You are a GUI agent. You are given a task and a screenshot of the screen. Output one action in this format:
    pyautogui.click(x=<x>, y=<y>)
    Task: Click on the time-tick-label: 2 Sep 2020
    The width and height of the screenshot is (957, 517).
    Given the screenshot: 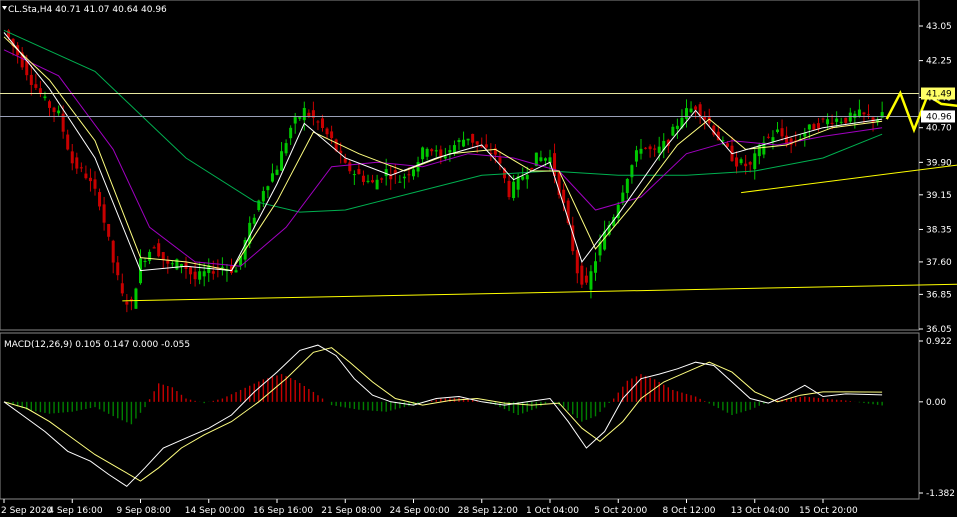 What is the action you would take?
    pyautogui.click(x=27, y=511)
    